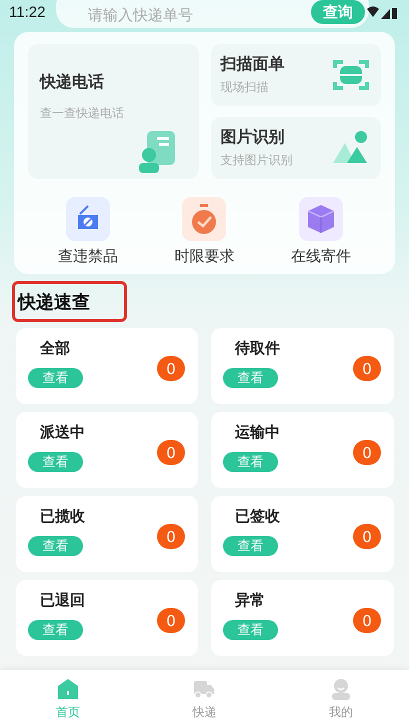  I want to click on contact-card-icon, so click(156, 152).